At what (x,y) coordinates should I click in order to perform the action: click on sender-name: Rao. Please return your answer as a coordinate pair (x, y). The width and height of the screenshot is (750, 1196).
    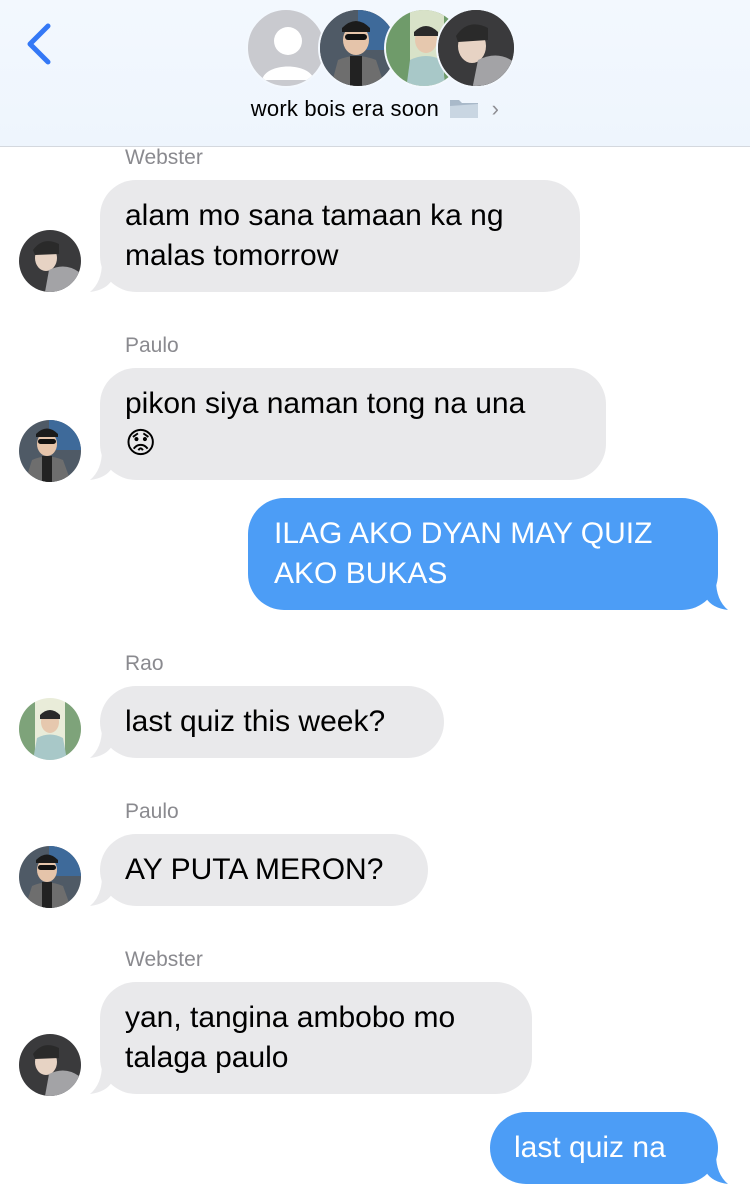
    Looking at the image, I should click on (144, 663).